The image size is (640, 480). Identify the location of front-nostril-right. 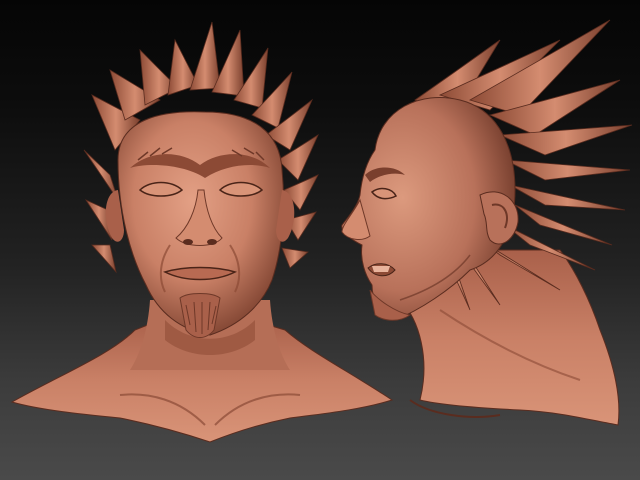
(212, 242).